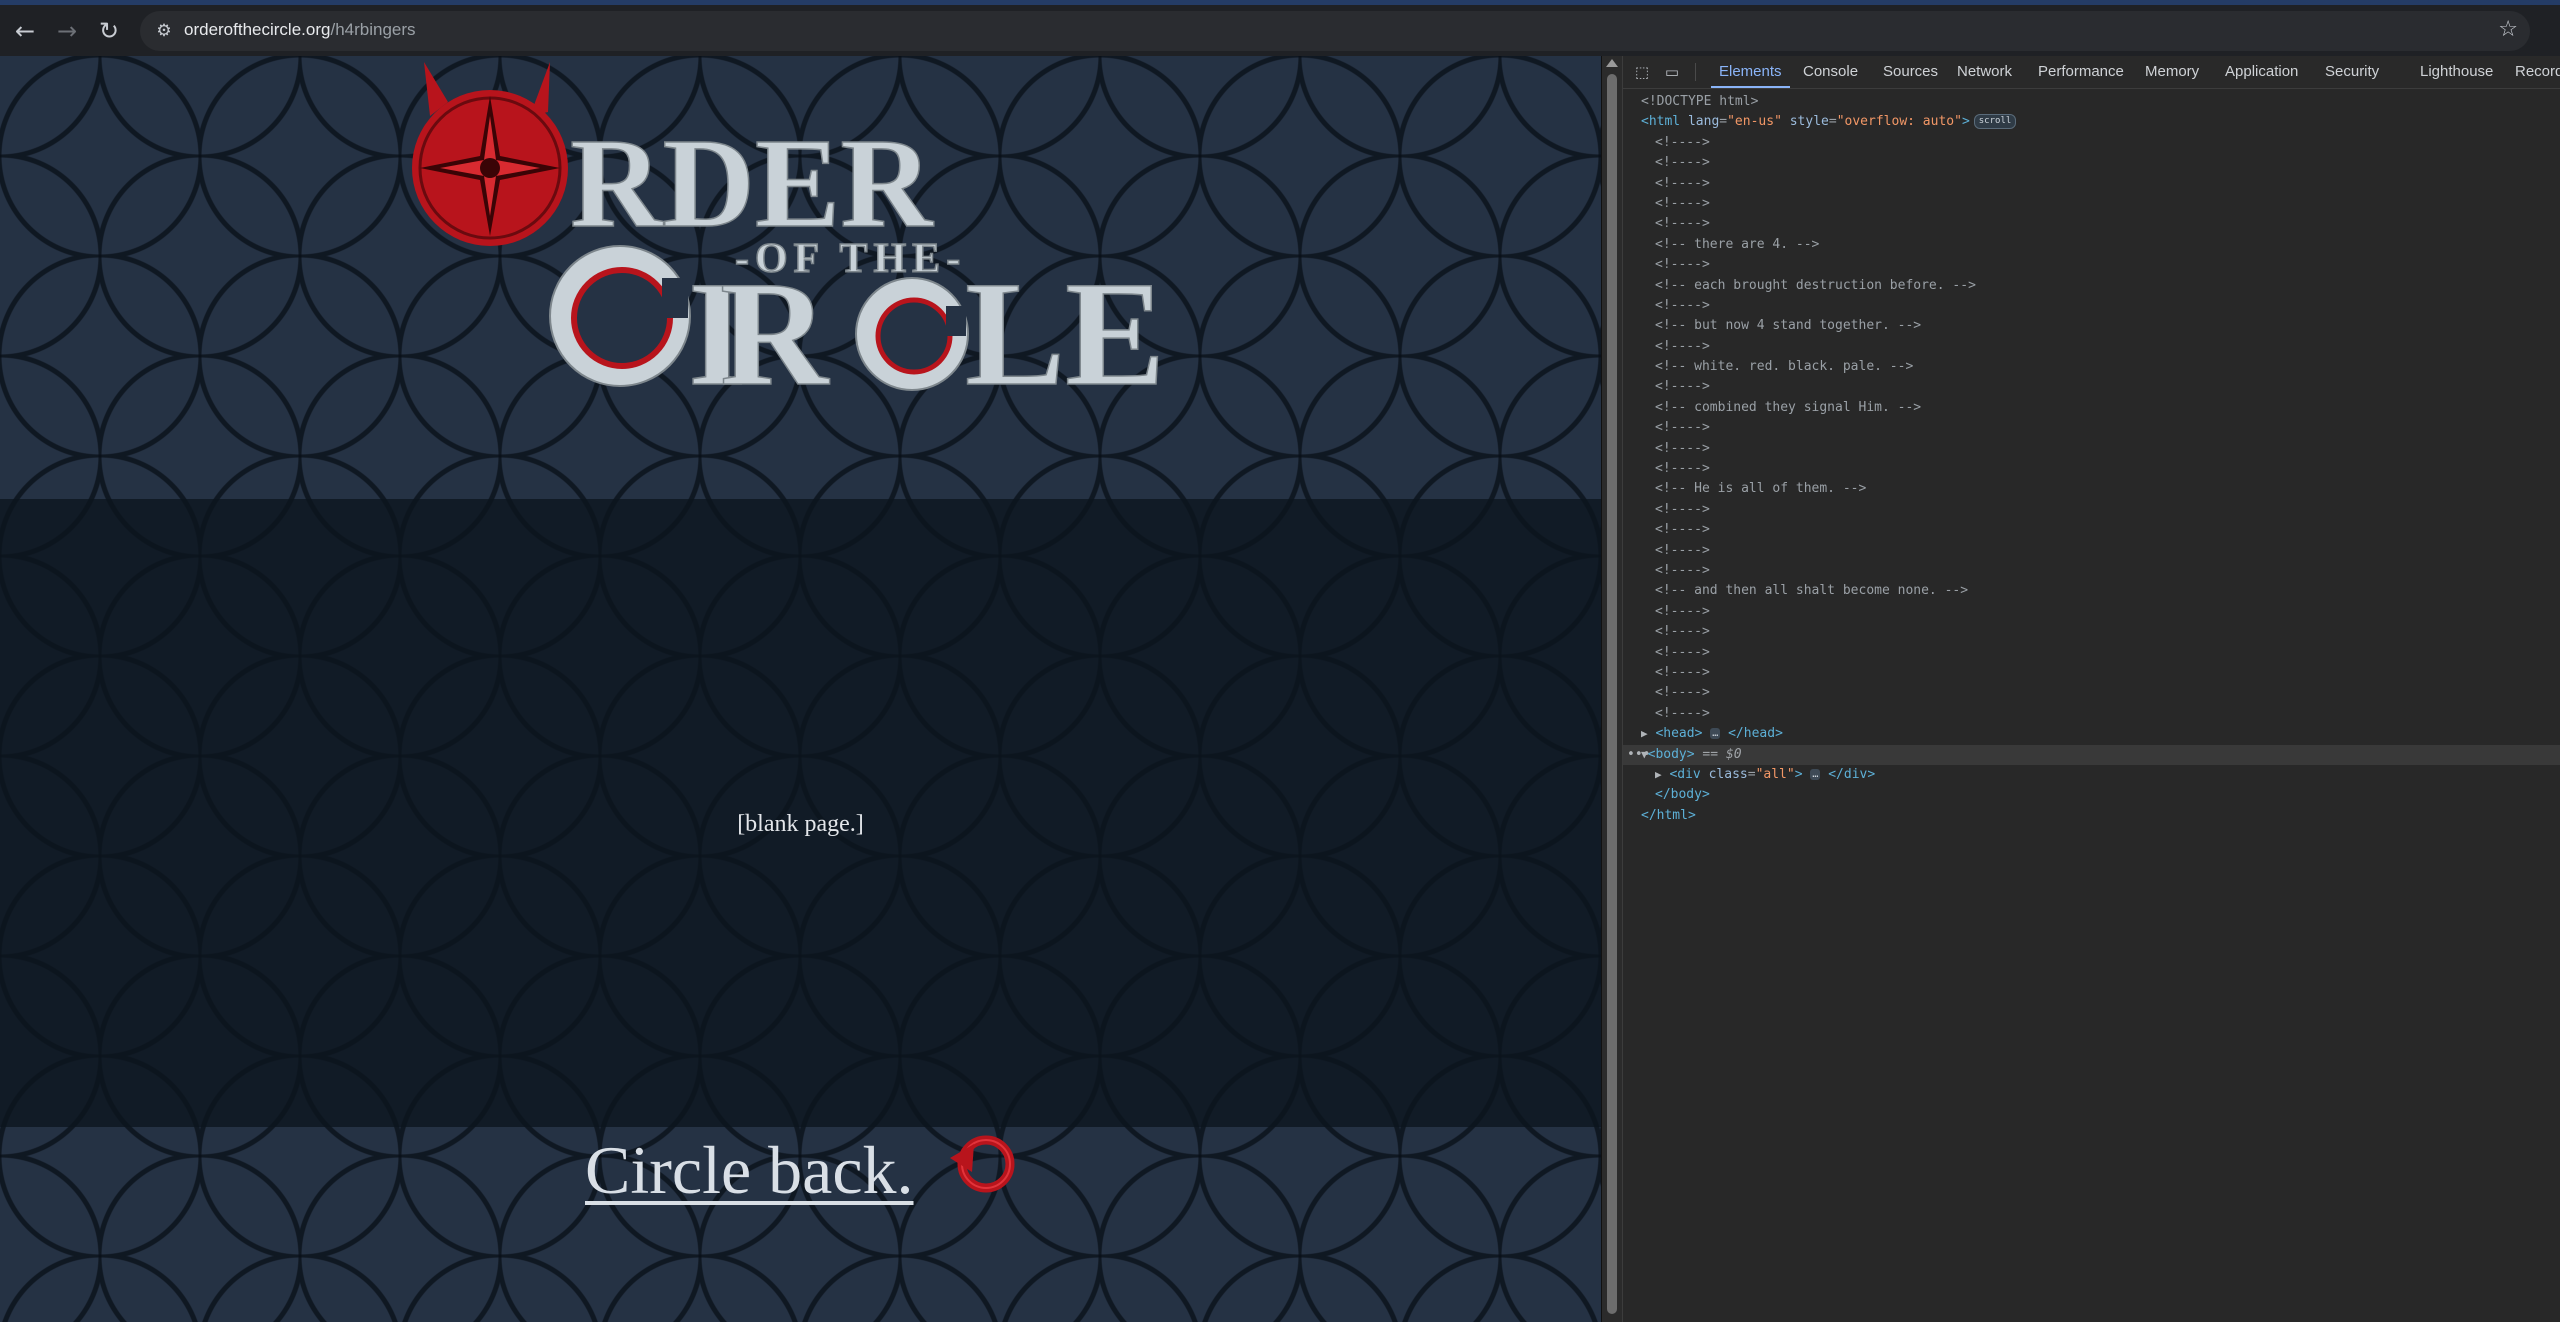 This screenshot has height=1322, width=2560. I want to click on device-toolbar-icon: ▭, so click(1672, 72).